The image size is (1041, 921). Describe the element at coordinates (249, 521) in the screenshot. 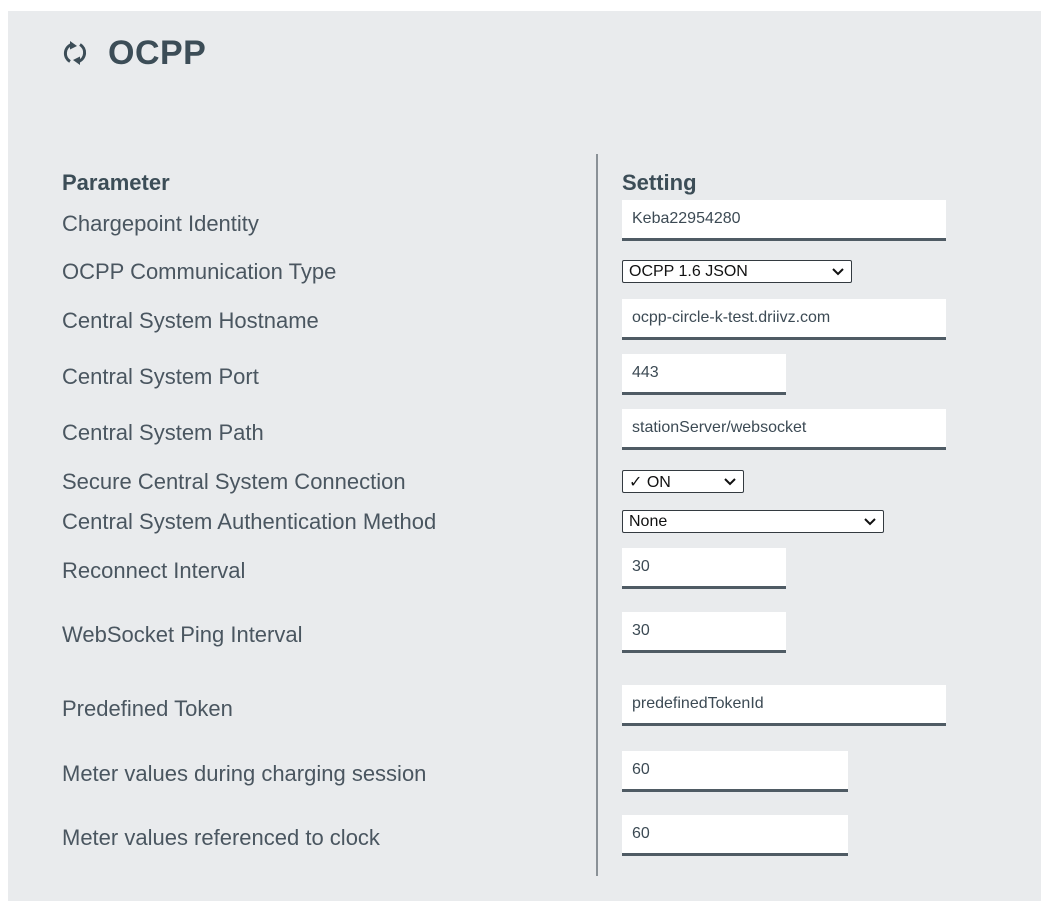

I see `label-authentication-method: Central System Authentication Method` at that location.